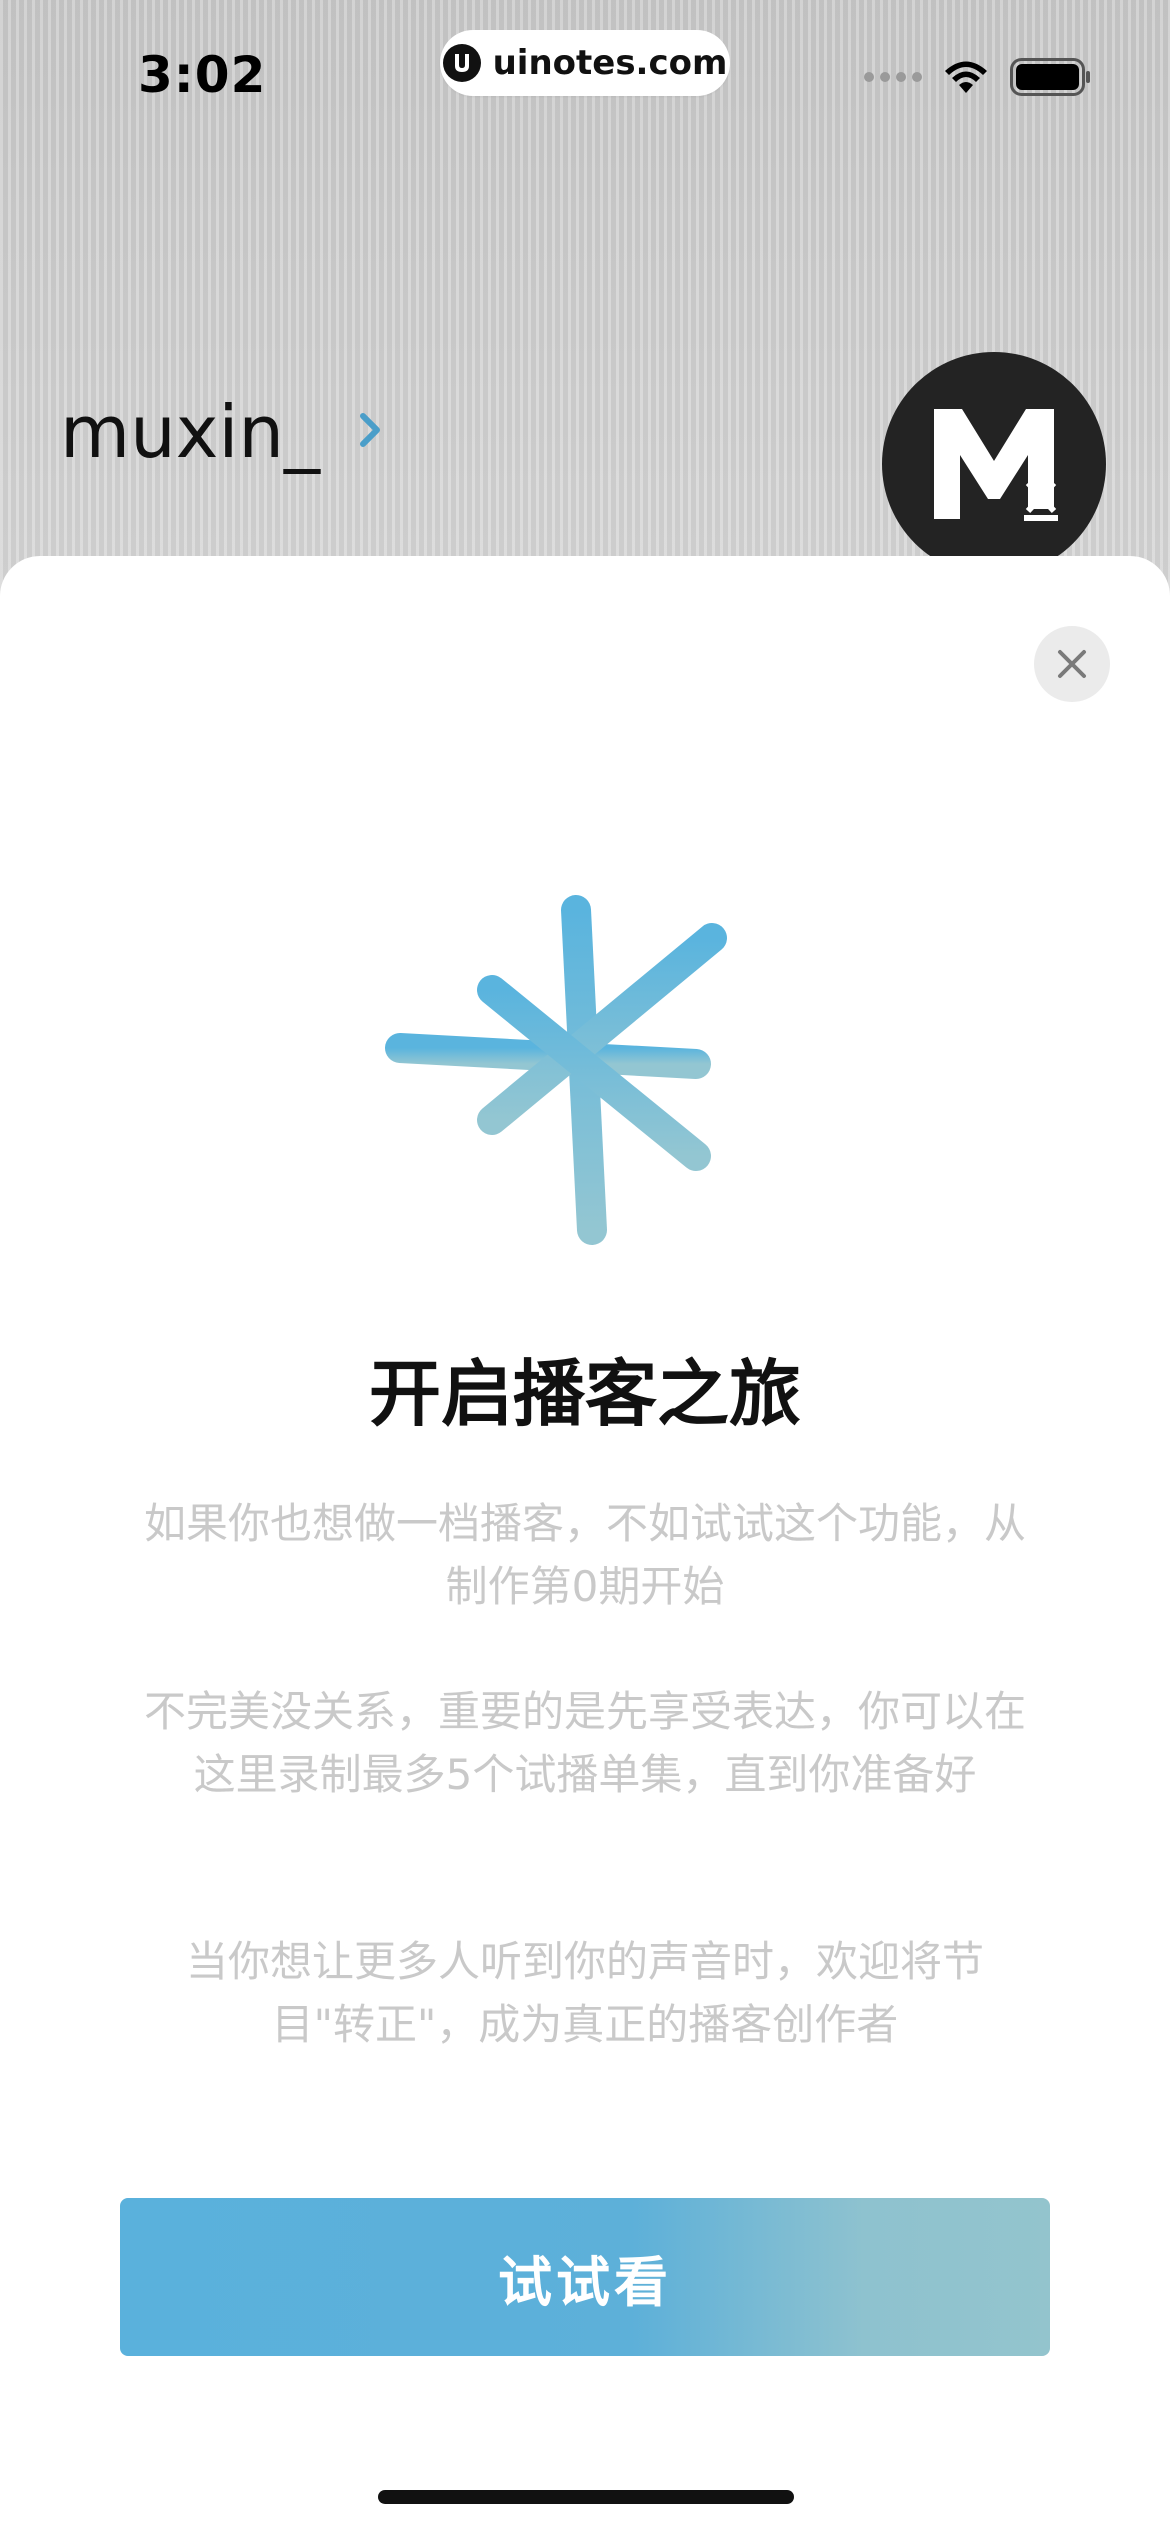 This screenshot has height=2532, width=1170. What do you see at coordinates (461, 63) in the screenshot?
I see `watermark-logo-icon` at bounding box center [461, 63].